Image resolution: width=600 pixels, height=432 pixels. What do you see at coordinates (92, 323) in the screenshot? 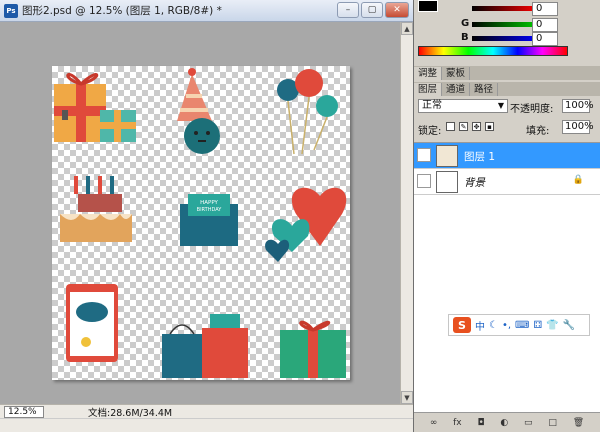
I see `tablet-birthday-graphic` at bounding box center [92, 323].